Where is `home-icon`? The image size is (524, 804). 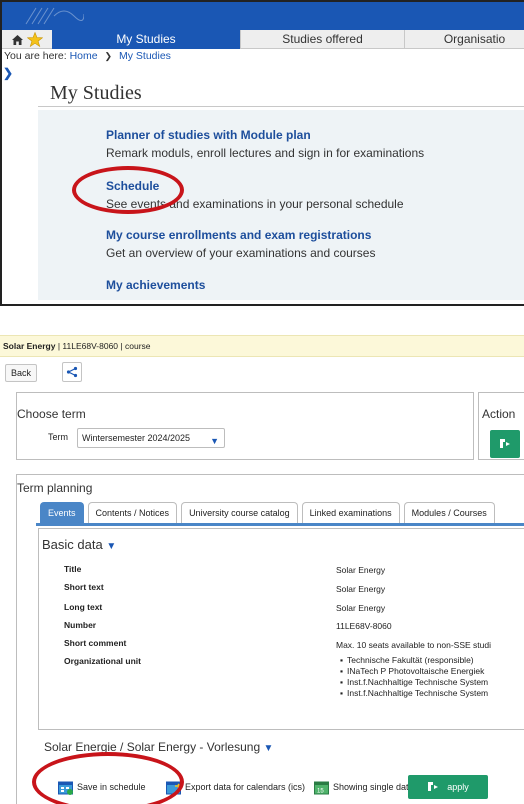
home-icon is located at coordinates (17, 39).